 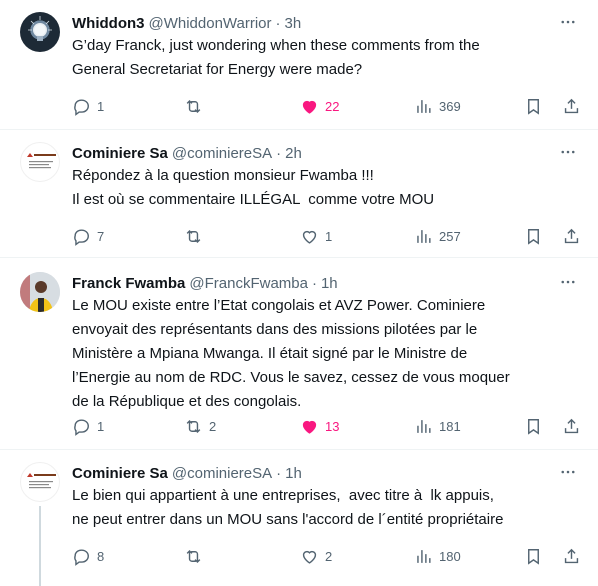 What do you see at coordinates (40, 28) in the screenshot?
I see `lightbulb-avatar-image` at bounding box center [40, 28].